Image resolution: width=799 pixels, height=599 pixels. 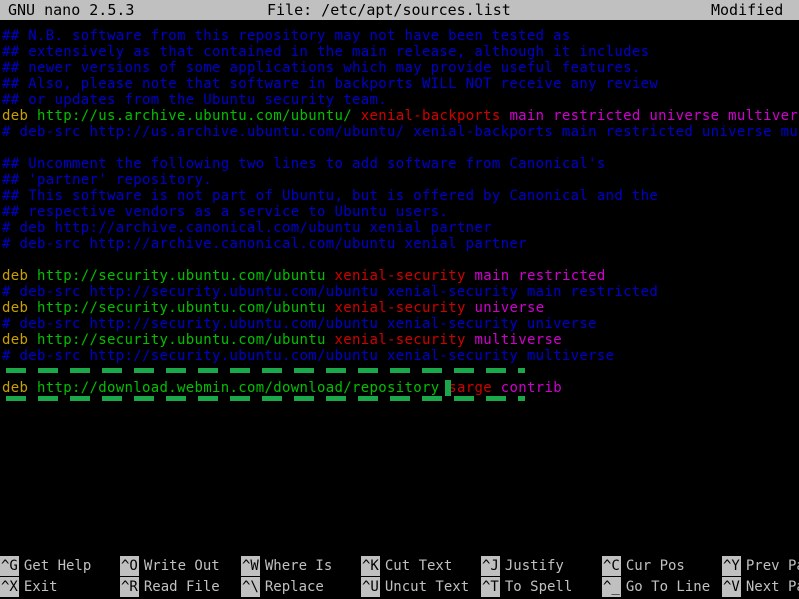 I want to click on shortcut-to-spell: ^T To Spell, so click(x=526, y=587).